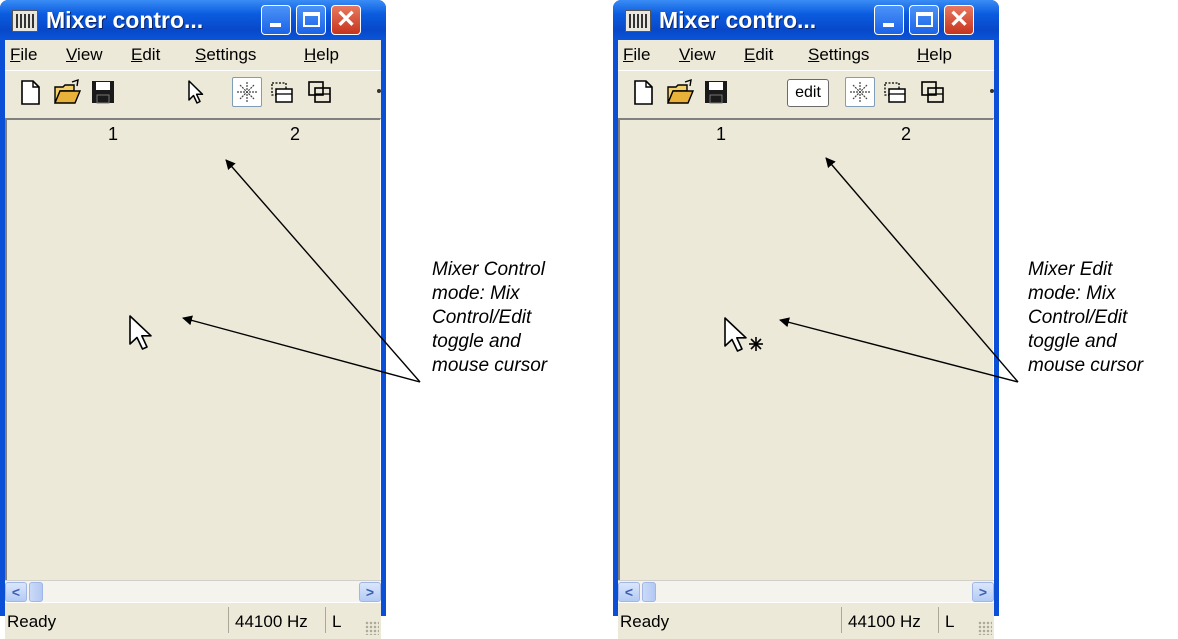 The width and height of the screenshot is (1178, 639). Describe the element at coordinates (488, 269) in the screenshot. I see `caption-line: Mixer Control` at that location.